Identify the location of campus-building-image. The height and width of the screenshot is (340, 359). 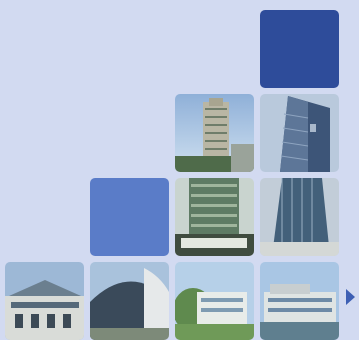
(214, 301).